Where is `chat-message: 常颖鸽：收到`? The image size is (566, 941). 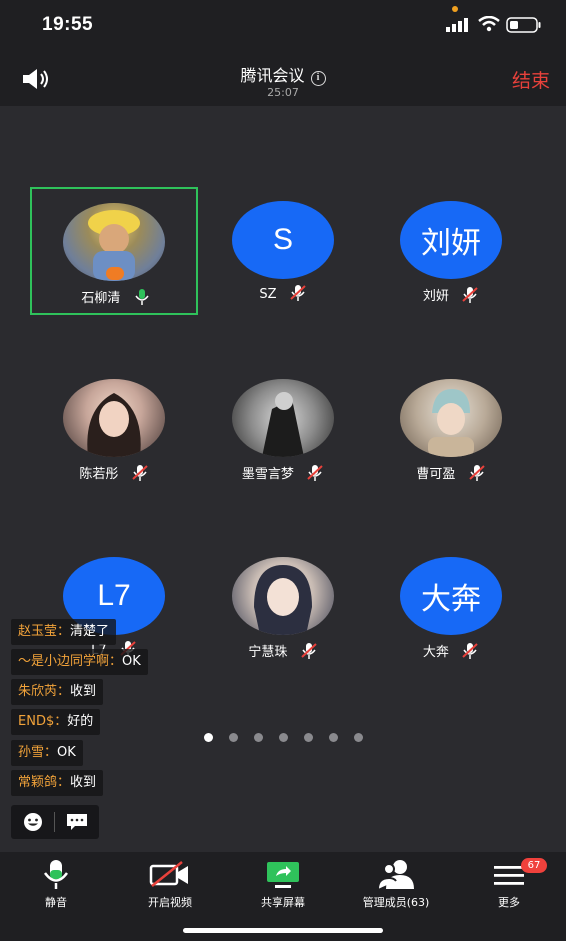 chat-message: 常颖鸽：收到 is located at coordinates (57, 783).